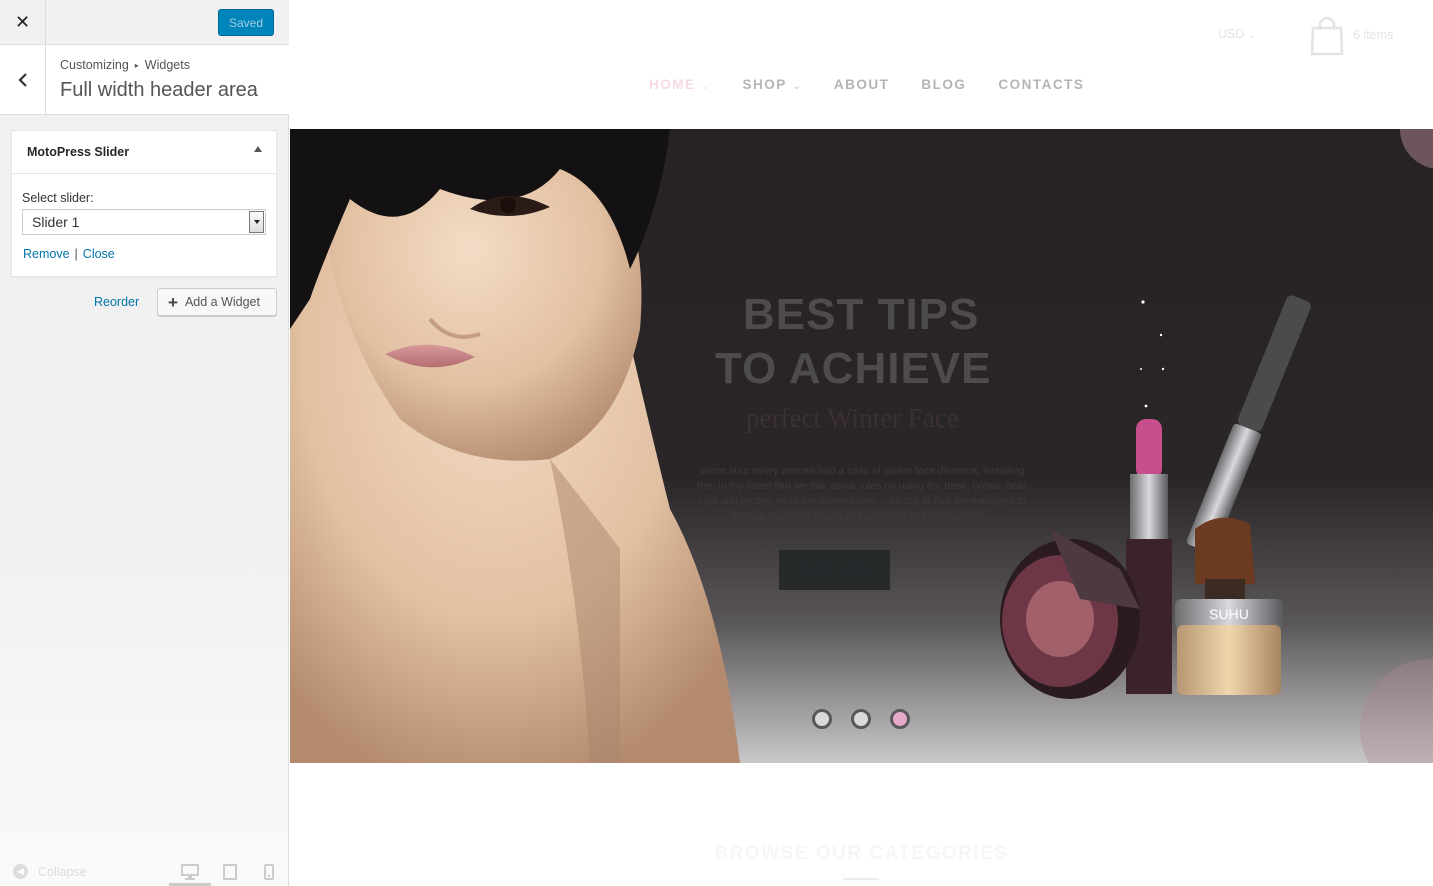  What do you see at coordinates (62, 871) in the screenshot?
I see `collapse-label: Collapse` at bounding box center [62, 871].